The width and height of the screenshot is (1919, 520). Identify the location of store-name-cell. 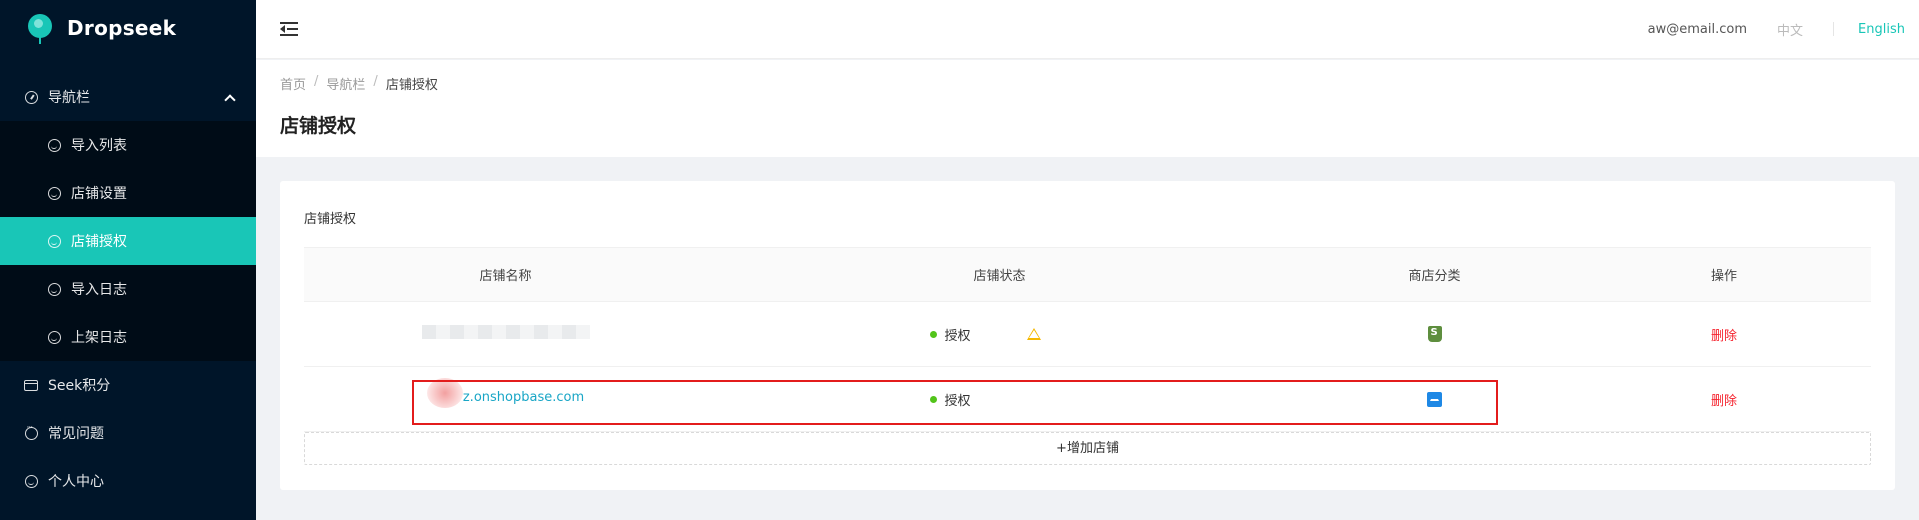
(505, 334).